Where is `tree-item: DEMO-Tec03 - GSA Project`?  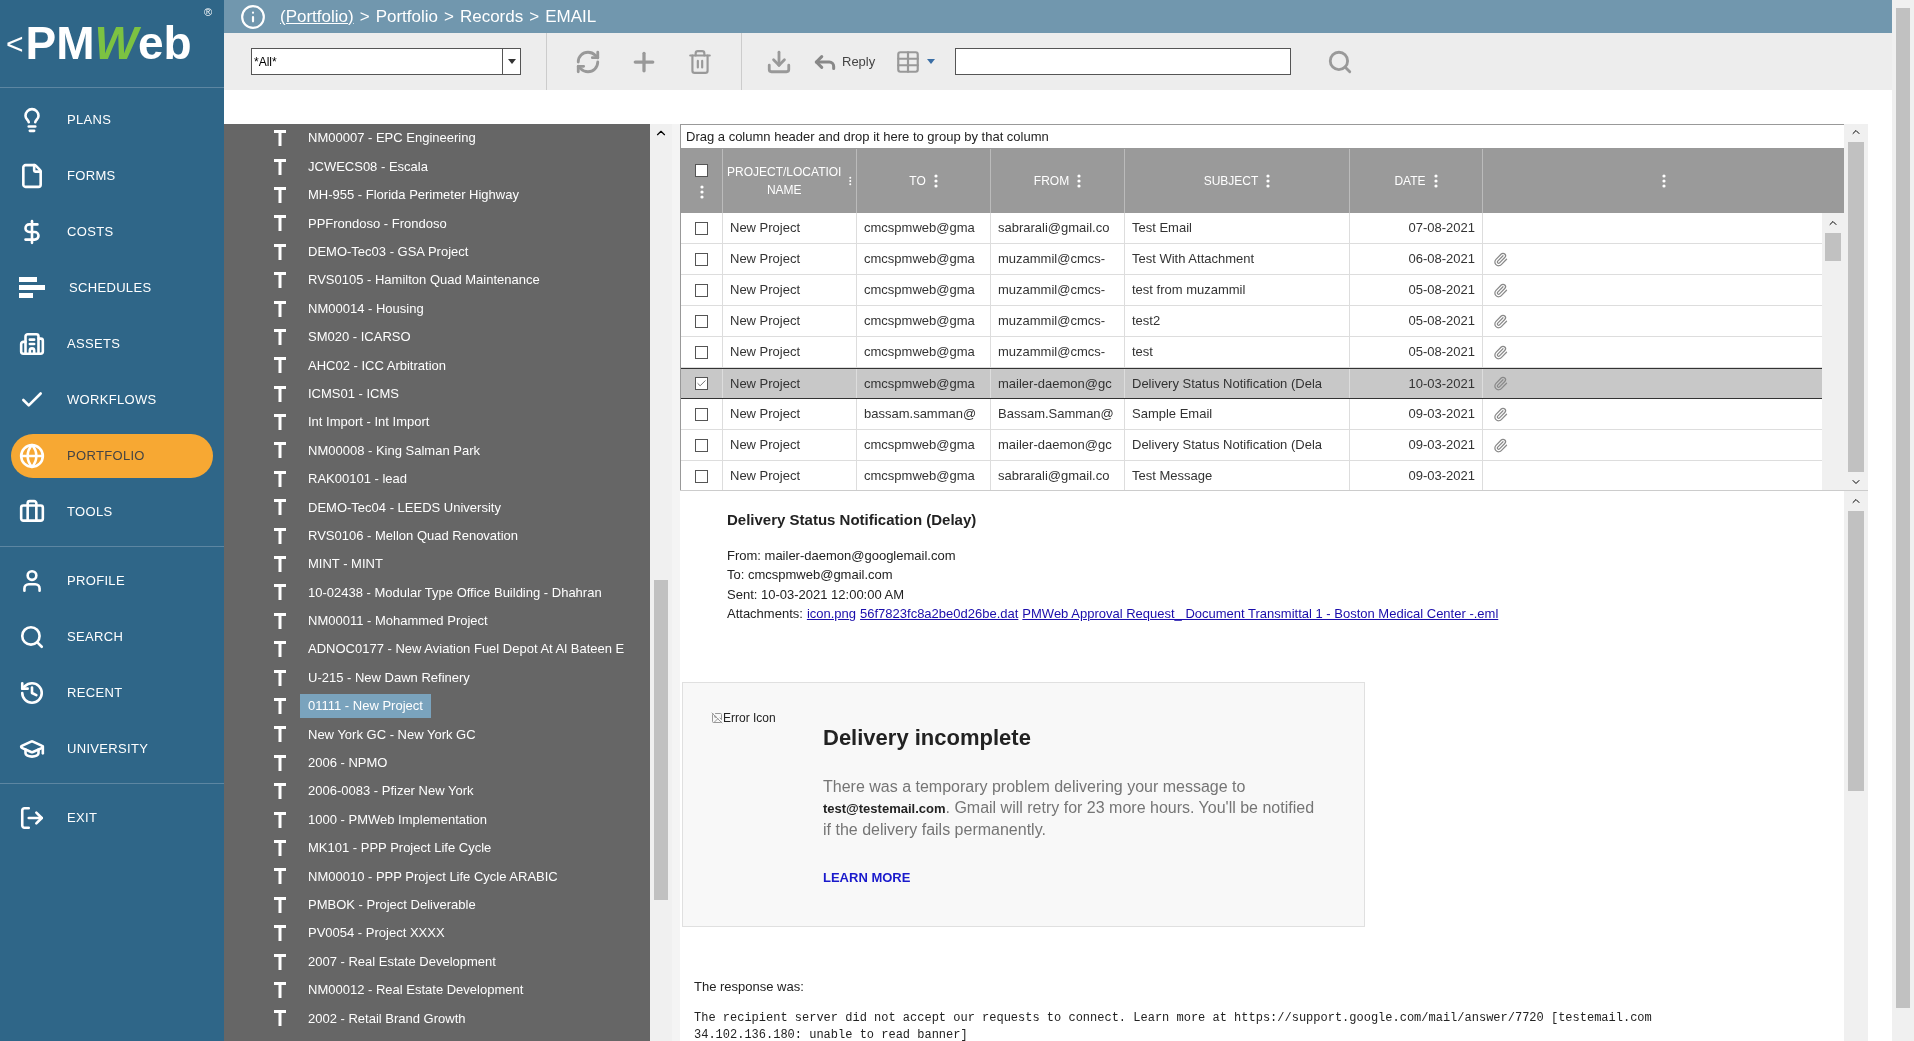 tree-item: DEMO-Tec03 - GSA Project is located at coordinates (388, 252).